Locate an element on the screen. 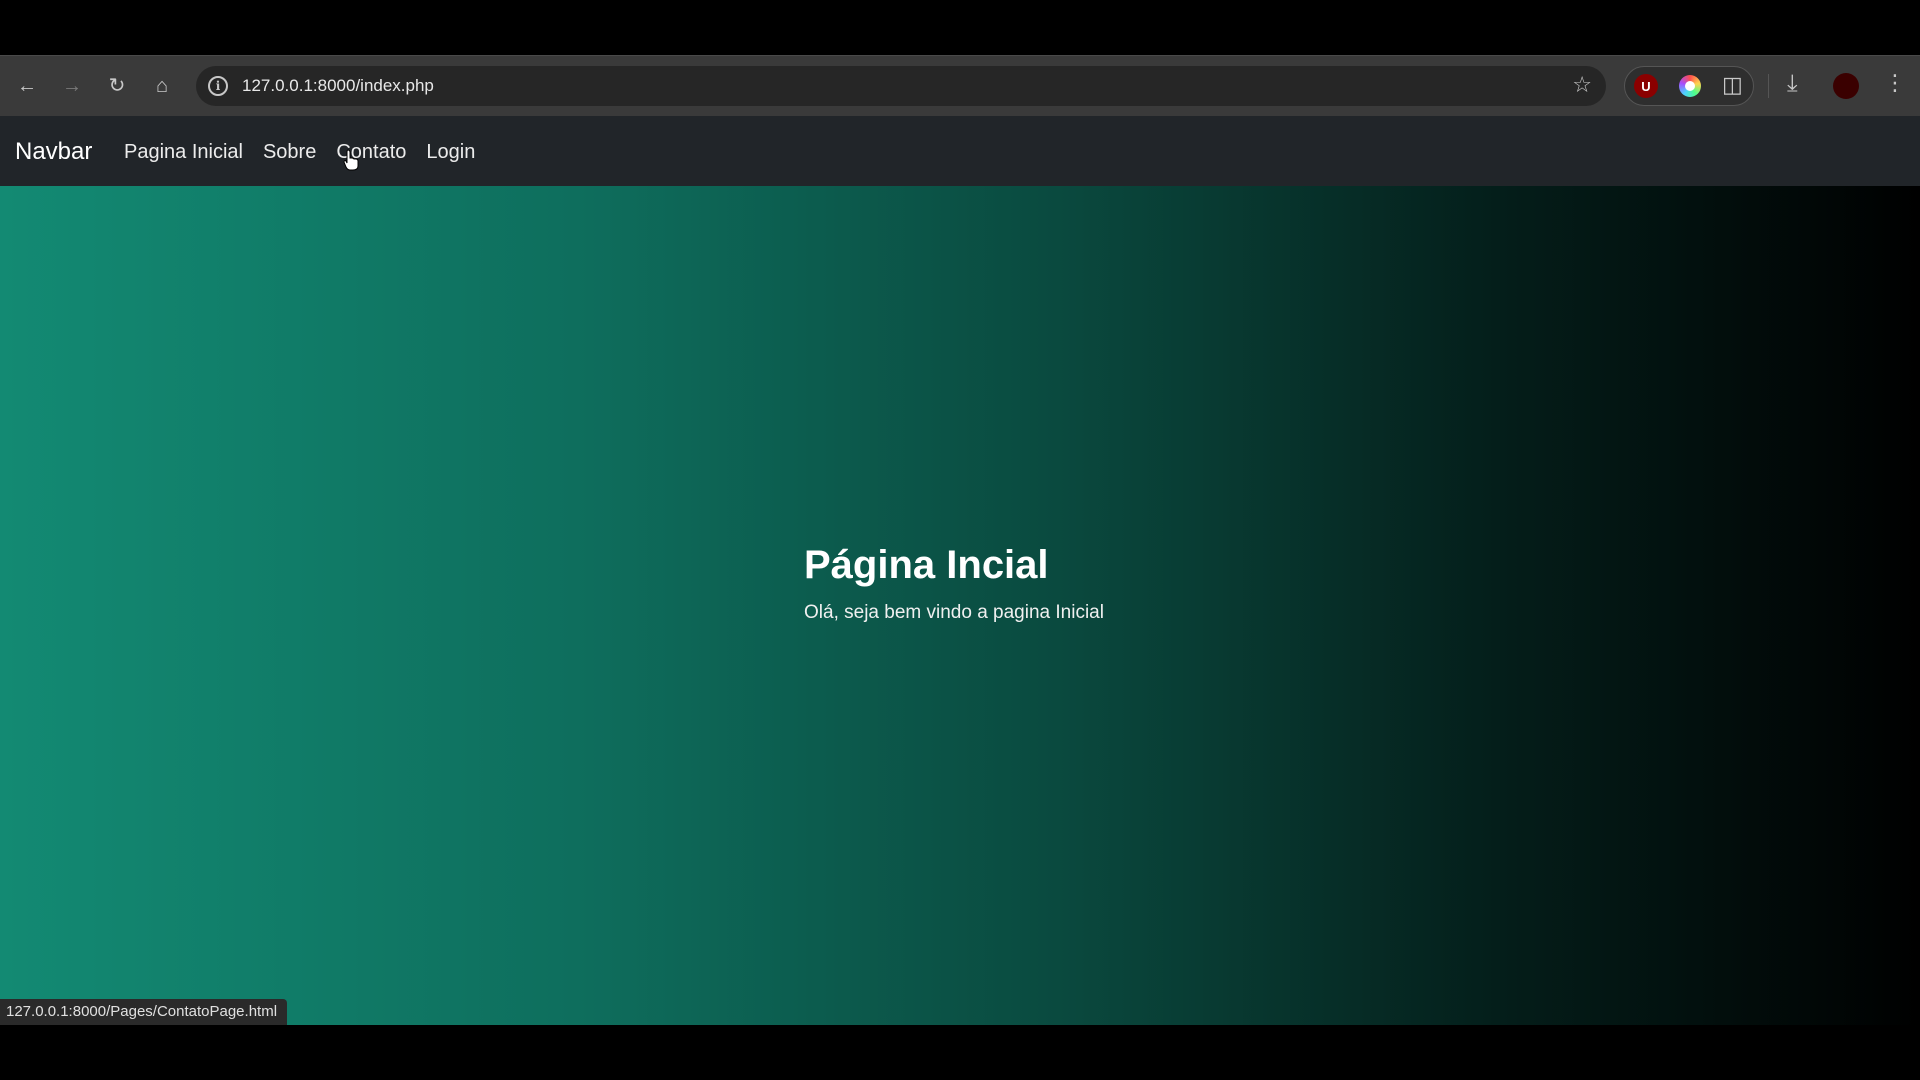 Image resolution: width=1920 pixels, height=1080 pixels. site-info-icon: i is located at coordinates (218, 86).